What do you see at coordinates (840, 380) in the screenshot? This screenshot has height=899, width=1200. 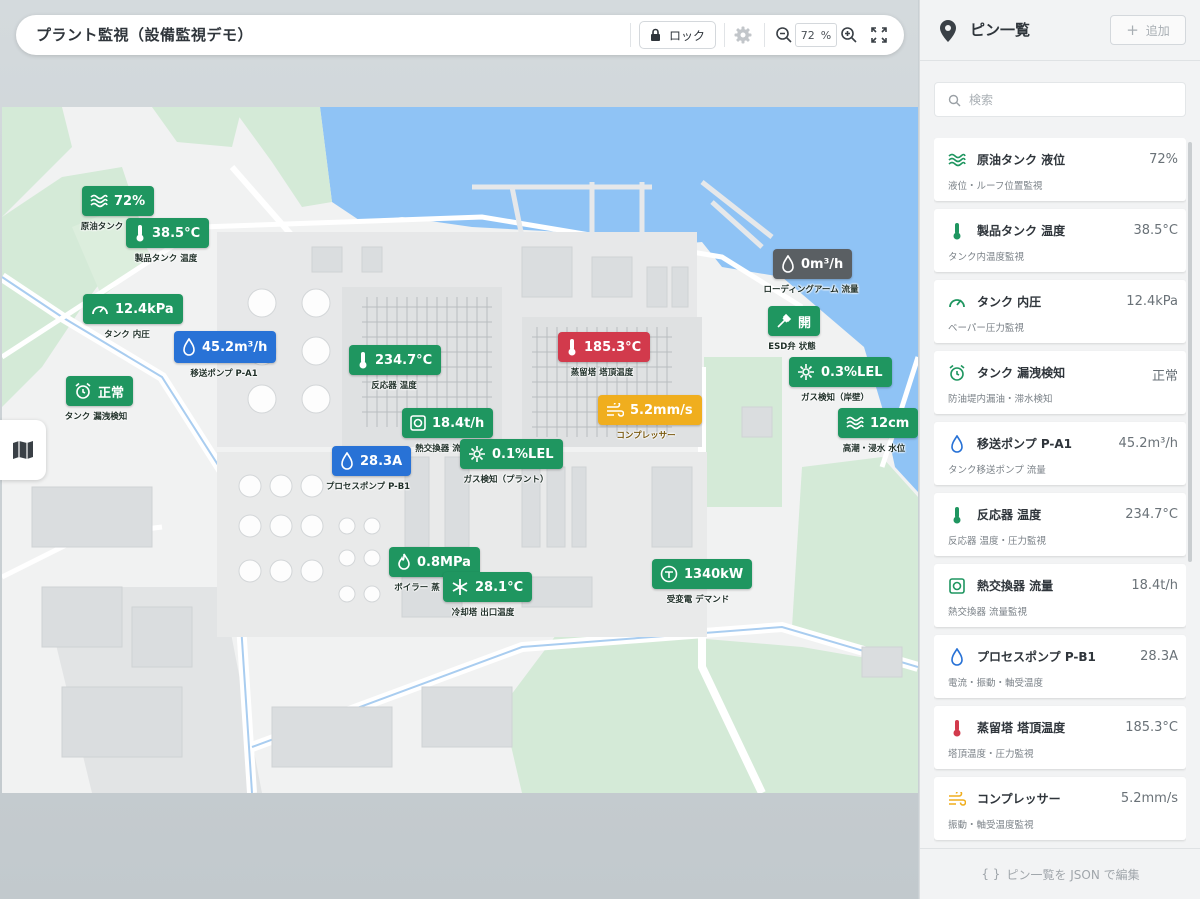 I see `pin-gas-shore: 0.3%LEL ガス検知（岸壁）` at bounding box center [840, 380].